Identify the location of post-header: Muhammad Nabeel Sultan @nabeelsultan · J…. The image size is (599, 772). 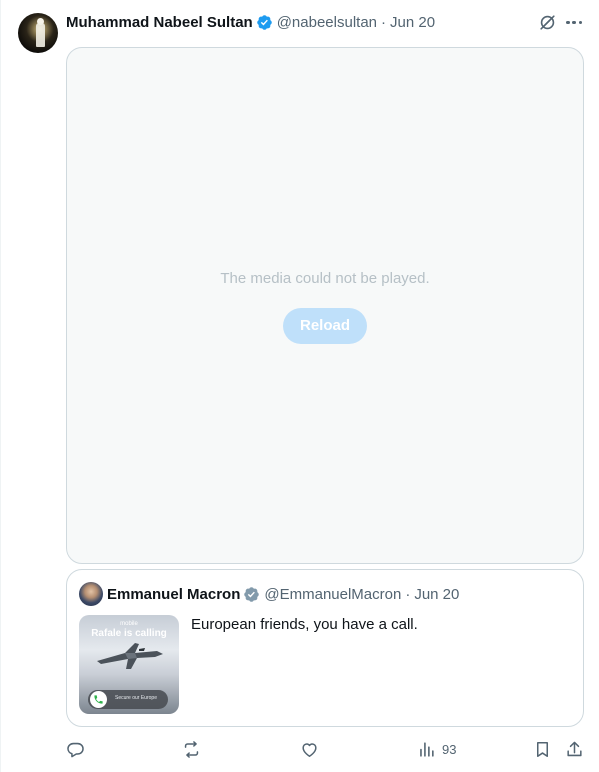
(250, 22).